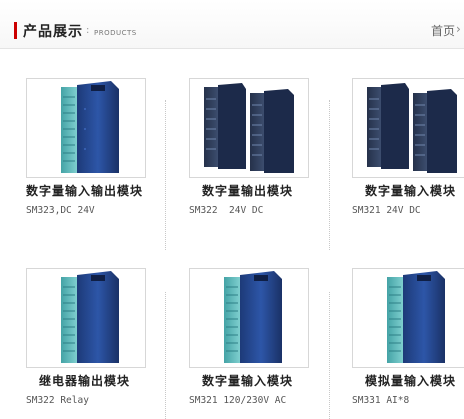  I want to click on section-header: 产品展示 : PRODUCTS 首页 ›, so click(232, 24).